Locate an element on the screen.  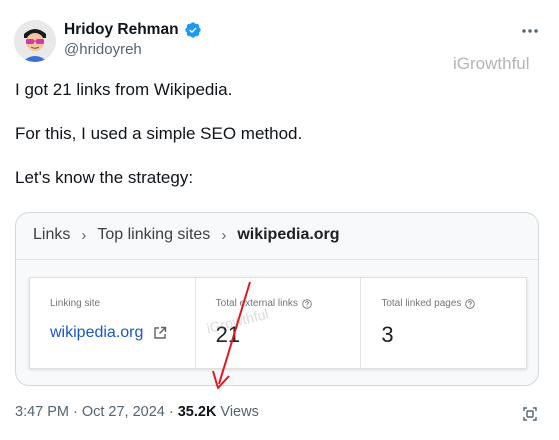
stat-label-row: Total linked pages is located at coordinates (453, 303).